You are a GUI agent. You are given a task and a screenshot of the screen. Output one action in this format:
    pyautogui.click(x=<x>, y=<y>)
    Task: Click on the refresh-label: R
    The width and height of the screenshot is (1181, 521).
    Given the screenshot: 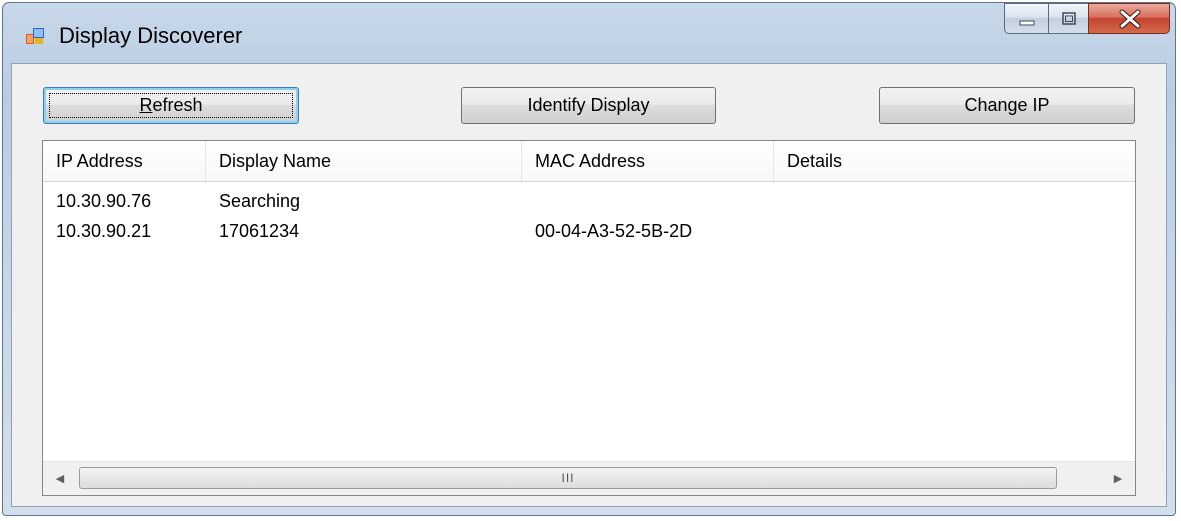 What is the action you would take?
    pyautogui.click(x=146, y=105)
    